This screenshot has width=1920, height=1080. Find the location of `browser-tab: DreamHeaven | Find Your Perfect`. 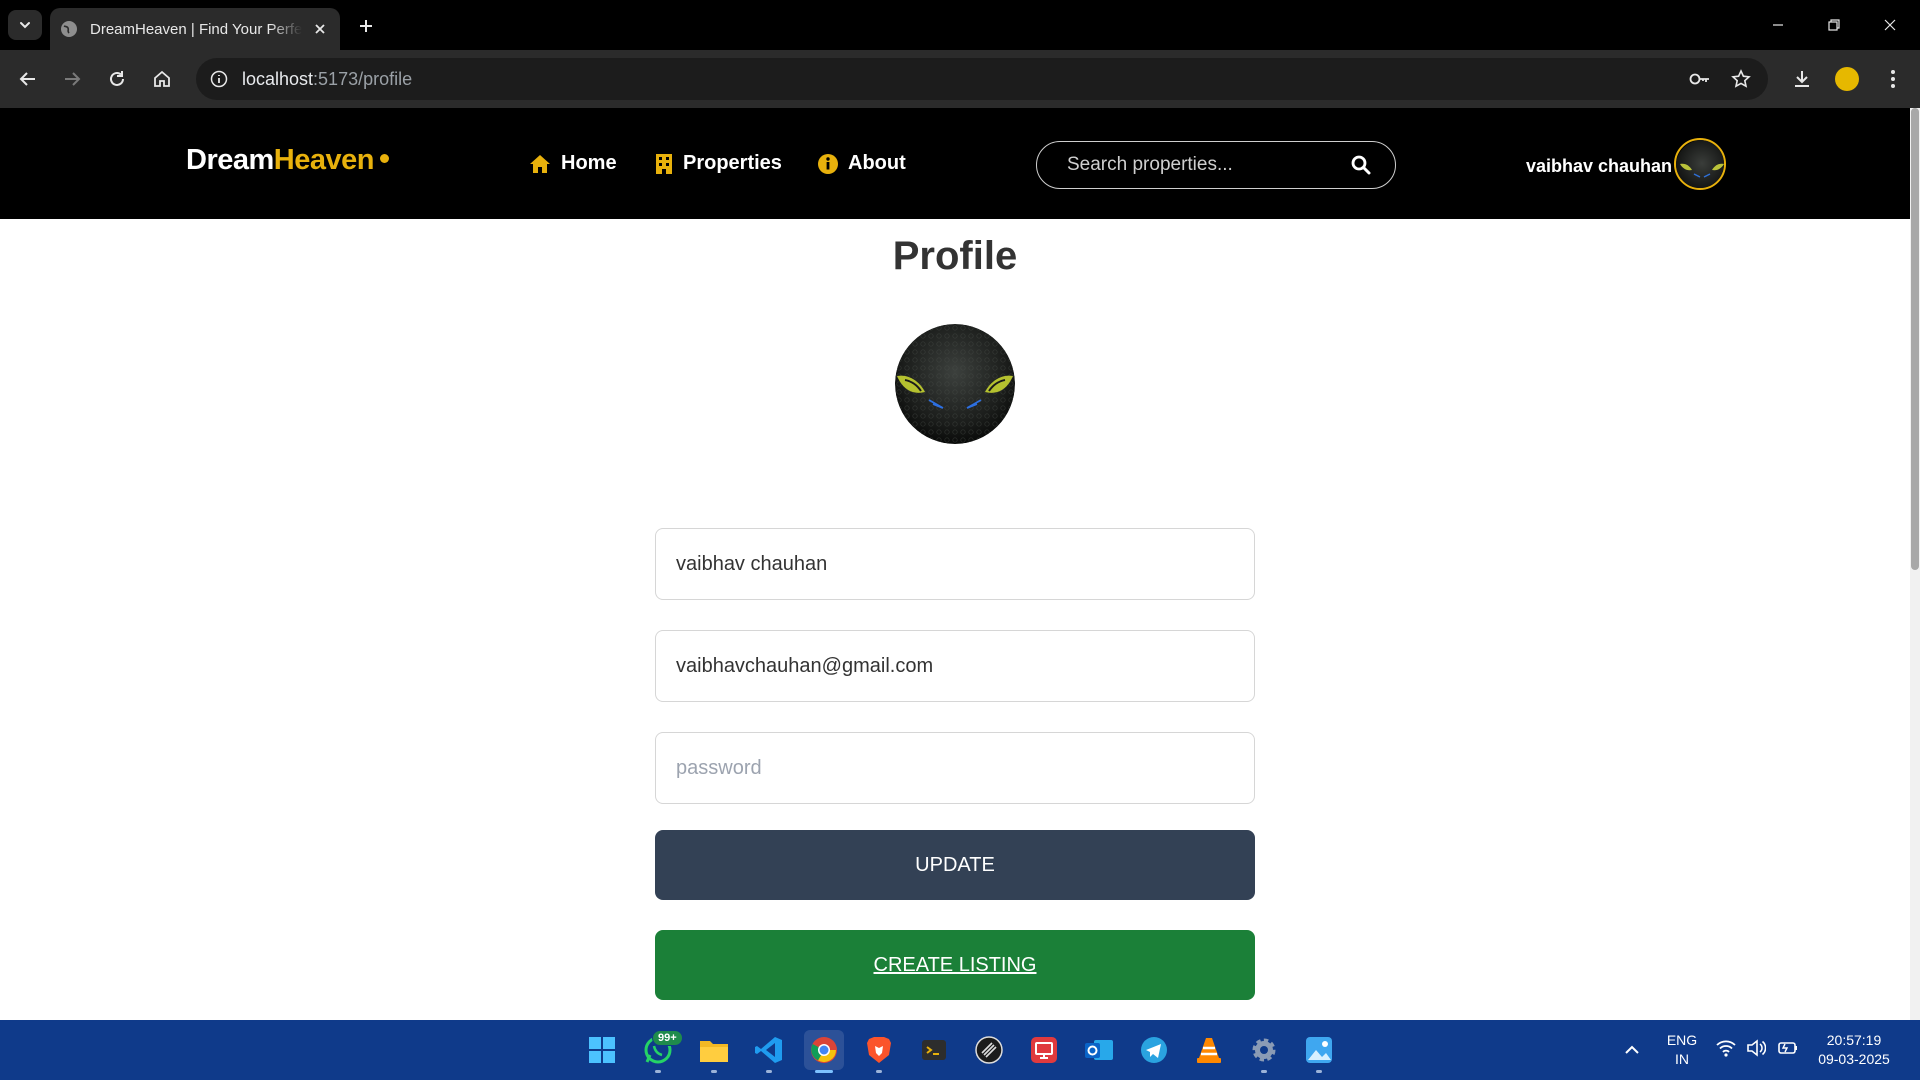

browser-tab: DreamHeaven | Find Your Perfect is located at coordinates (195, 29).